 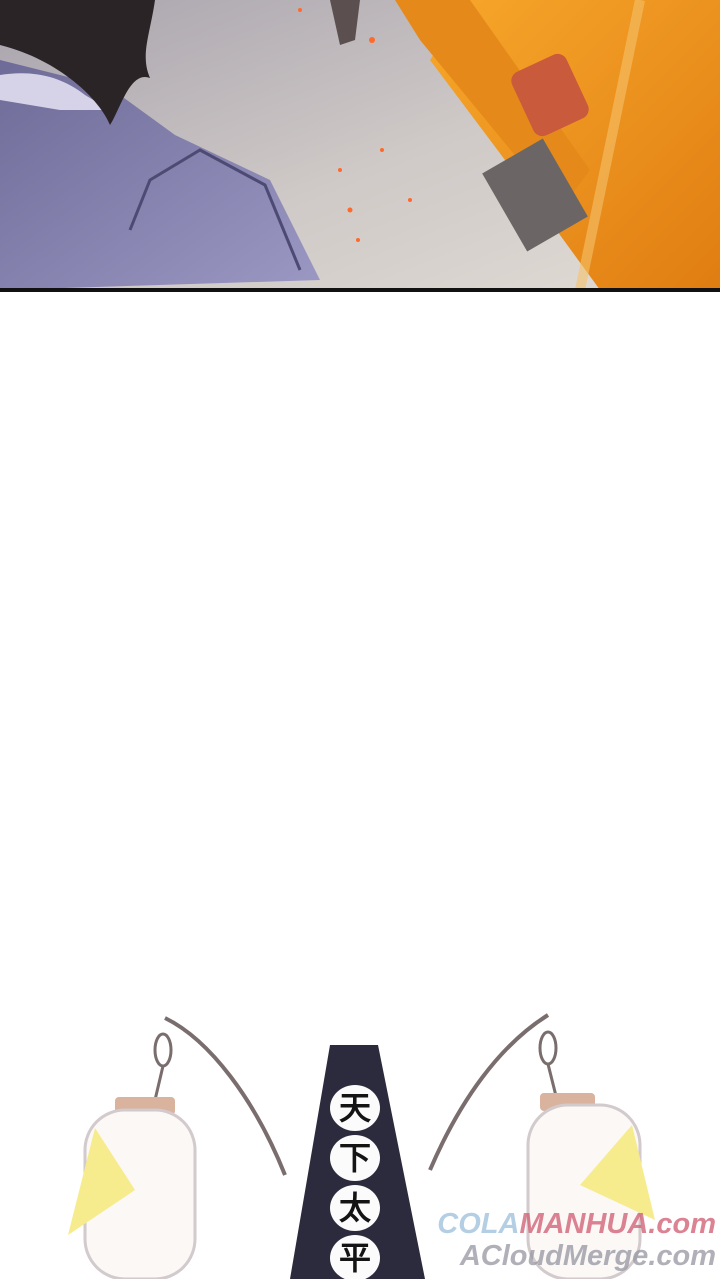 I want to click on watermark-manhua: MANHUA.com, so click(x=617, y=1224).